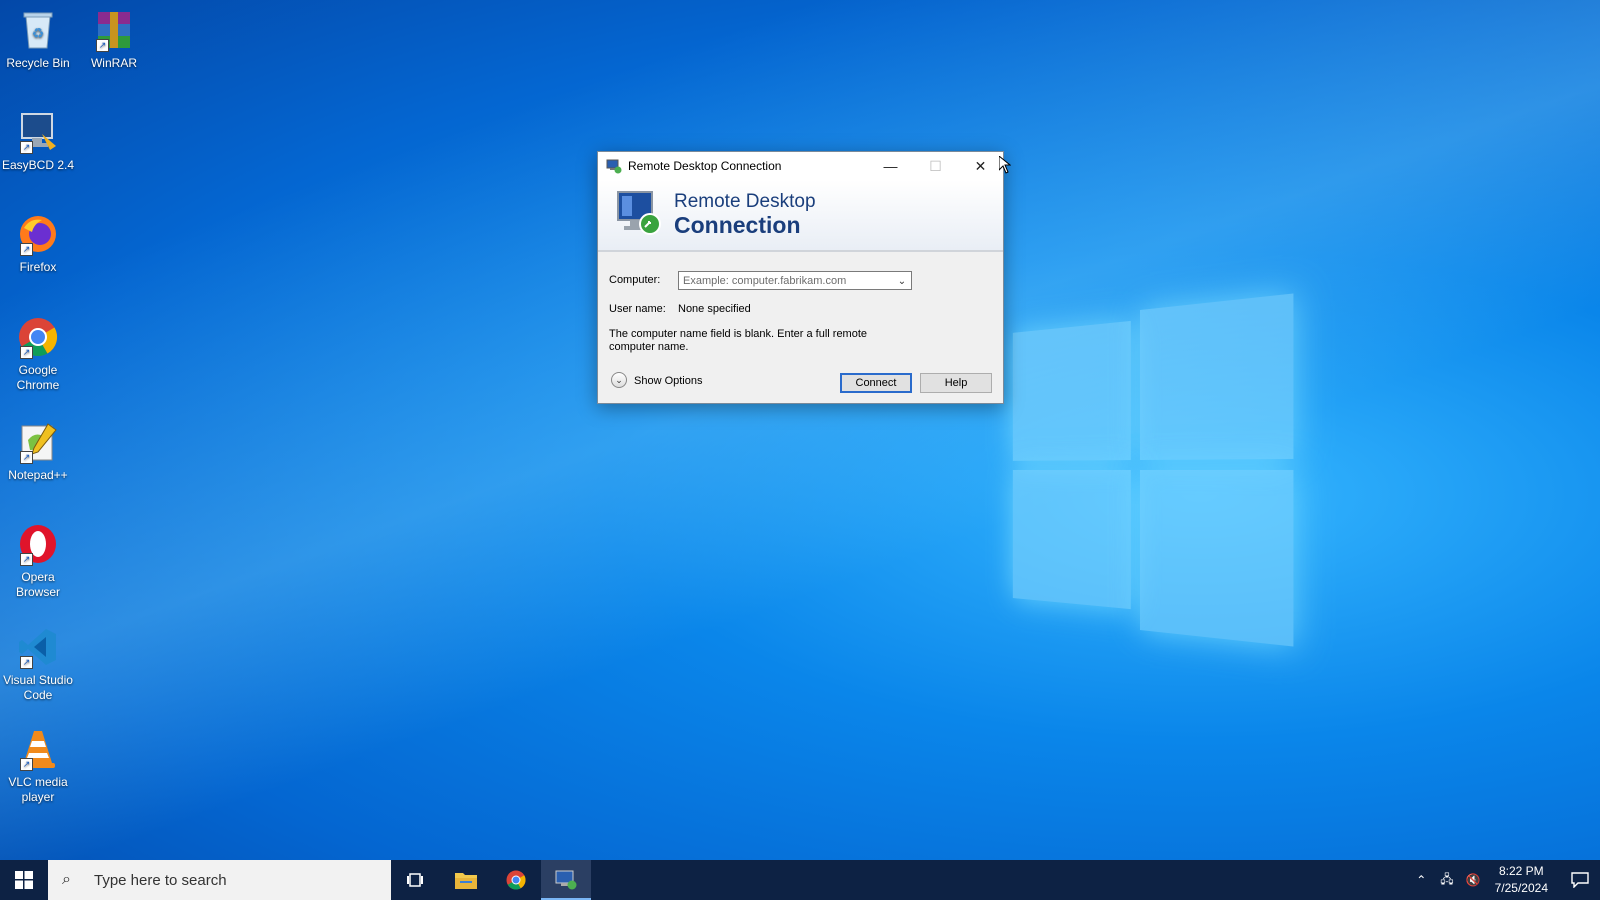 The height and width of the screenshot is (900, 1600). What do you see at coordinates (37, 584) in the screenshot?
I see `desktop-icon-label: Opera Browser` at bounding box center [37, 584].